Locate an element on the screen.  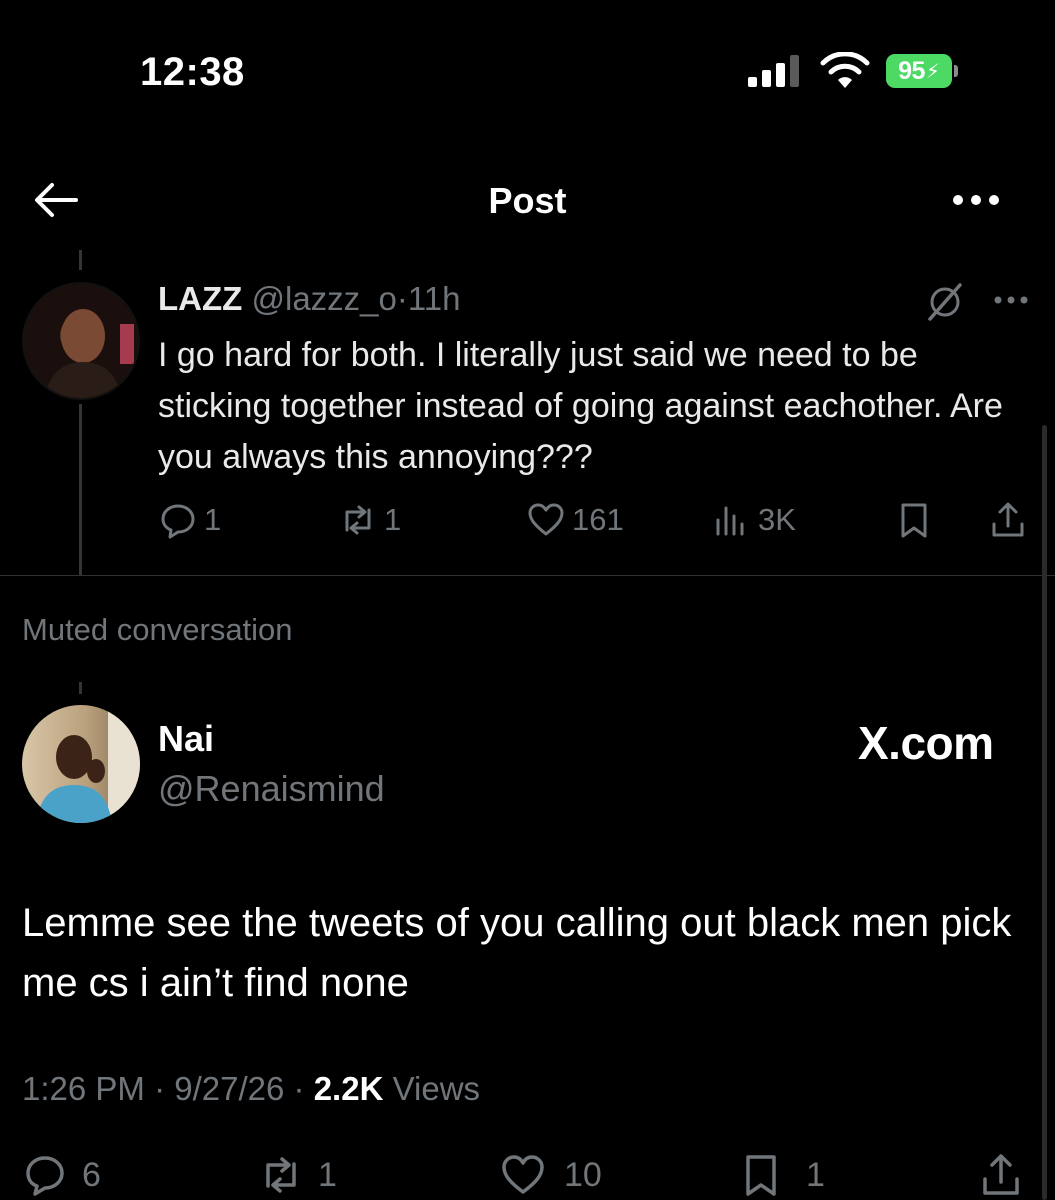
signal-icon is located at coordinates (773, 71).